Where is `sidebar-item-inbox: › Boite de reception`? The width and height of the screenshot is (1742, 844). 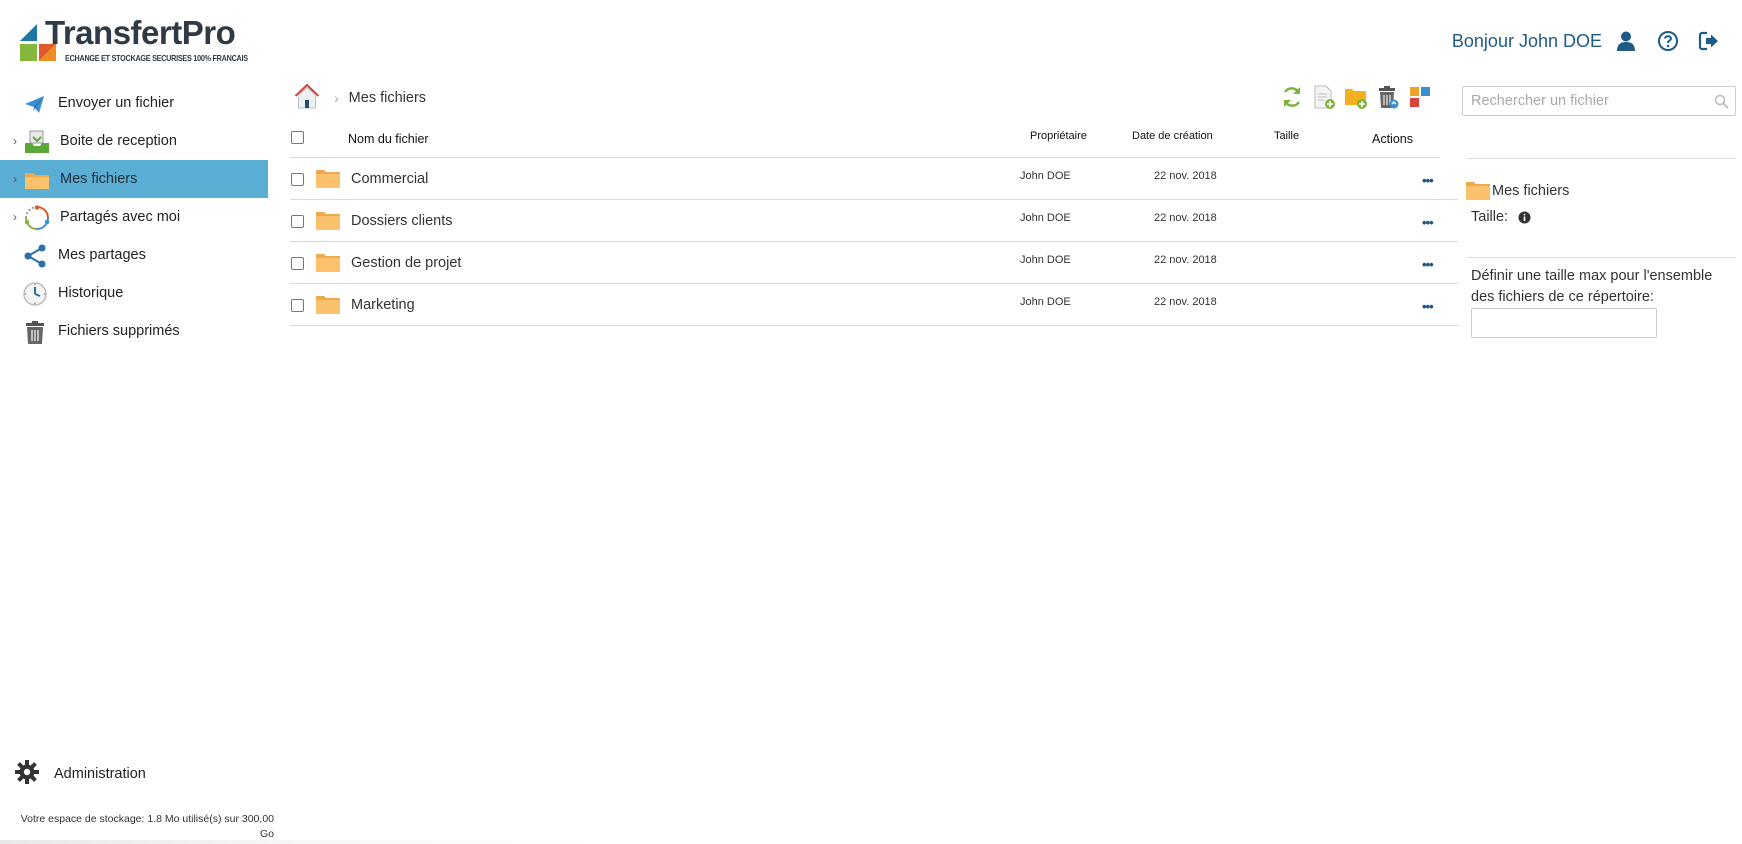 sidebar-item-inbox: › Boite de reception is located at coordinates (134, 141).